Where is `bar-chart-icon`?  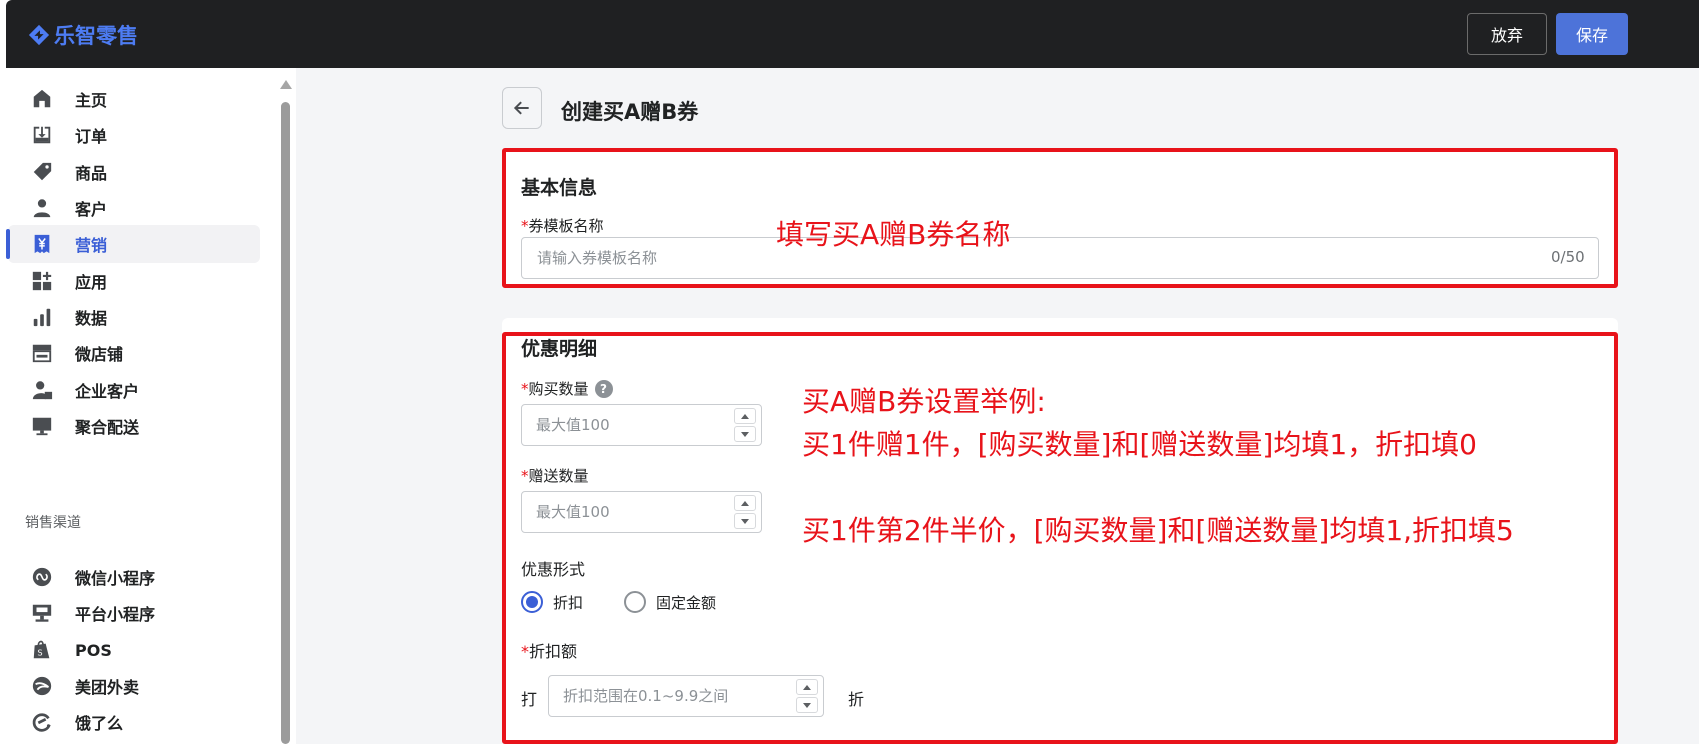
bar-chart-icon is located at coordinates (42, 317).